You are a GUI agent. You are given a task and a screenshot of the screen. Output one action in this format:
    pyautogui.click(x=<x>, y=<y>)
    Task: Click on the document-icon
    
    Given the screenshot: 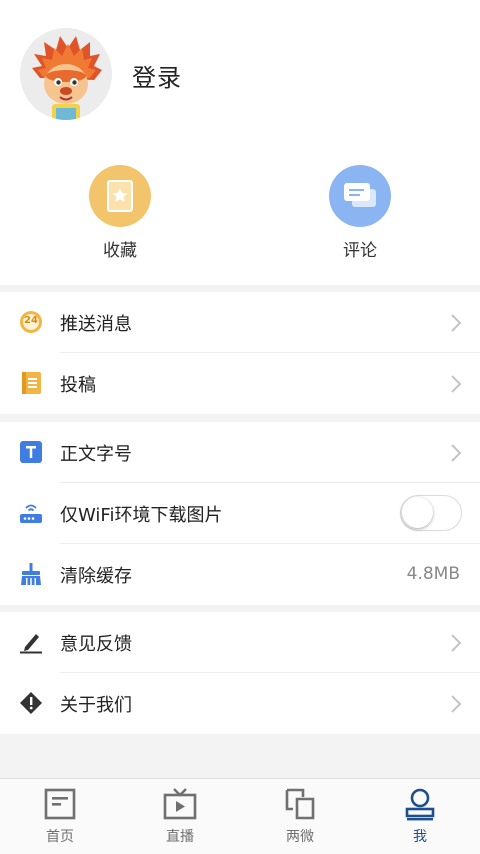 What is the action you would take?
    pyautogui.click(x=31, y=383)
    